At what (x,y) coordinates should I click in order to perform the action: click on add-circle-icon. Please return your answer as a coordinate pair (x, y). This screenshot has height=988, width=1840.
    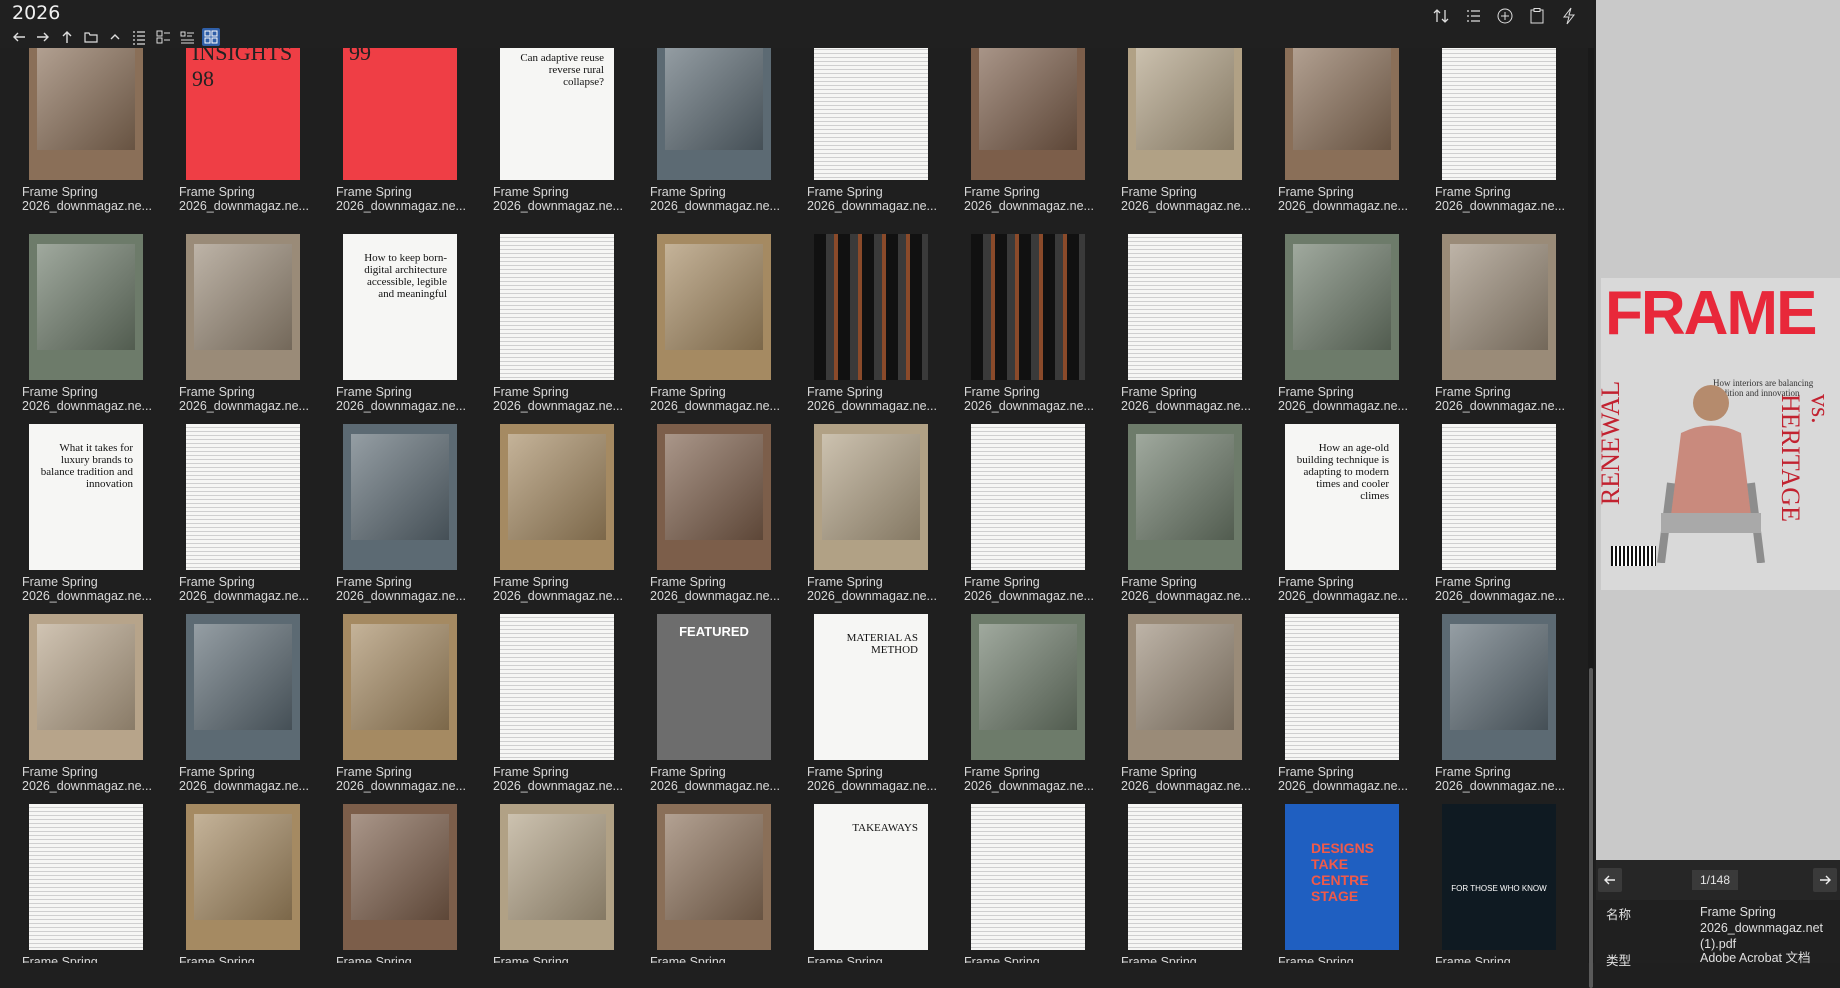
    Looking at the image, I should click on (1505, 16).